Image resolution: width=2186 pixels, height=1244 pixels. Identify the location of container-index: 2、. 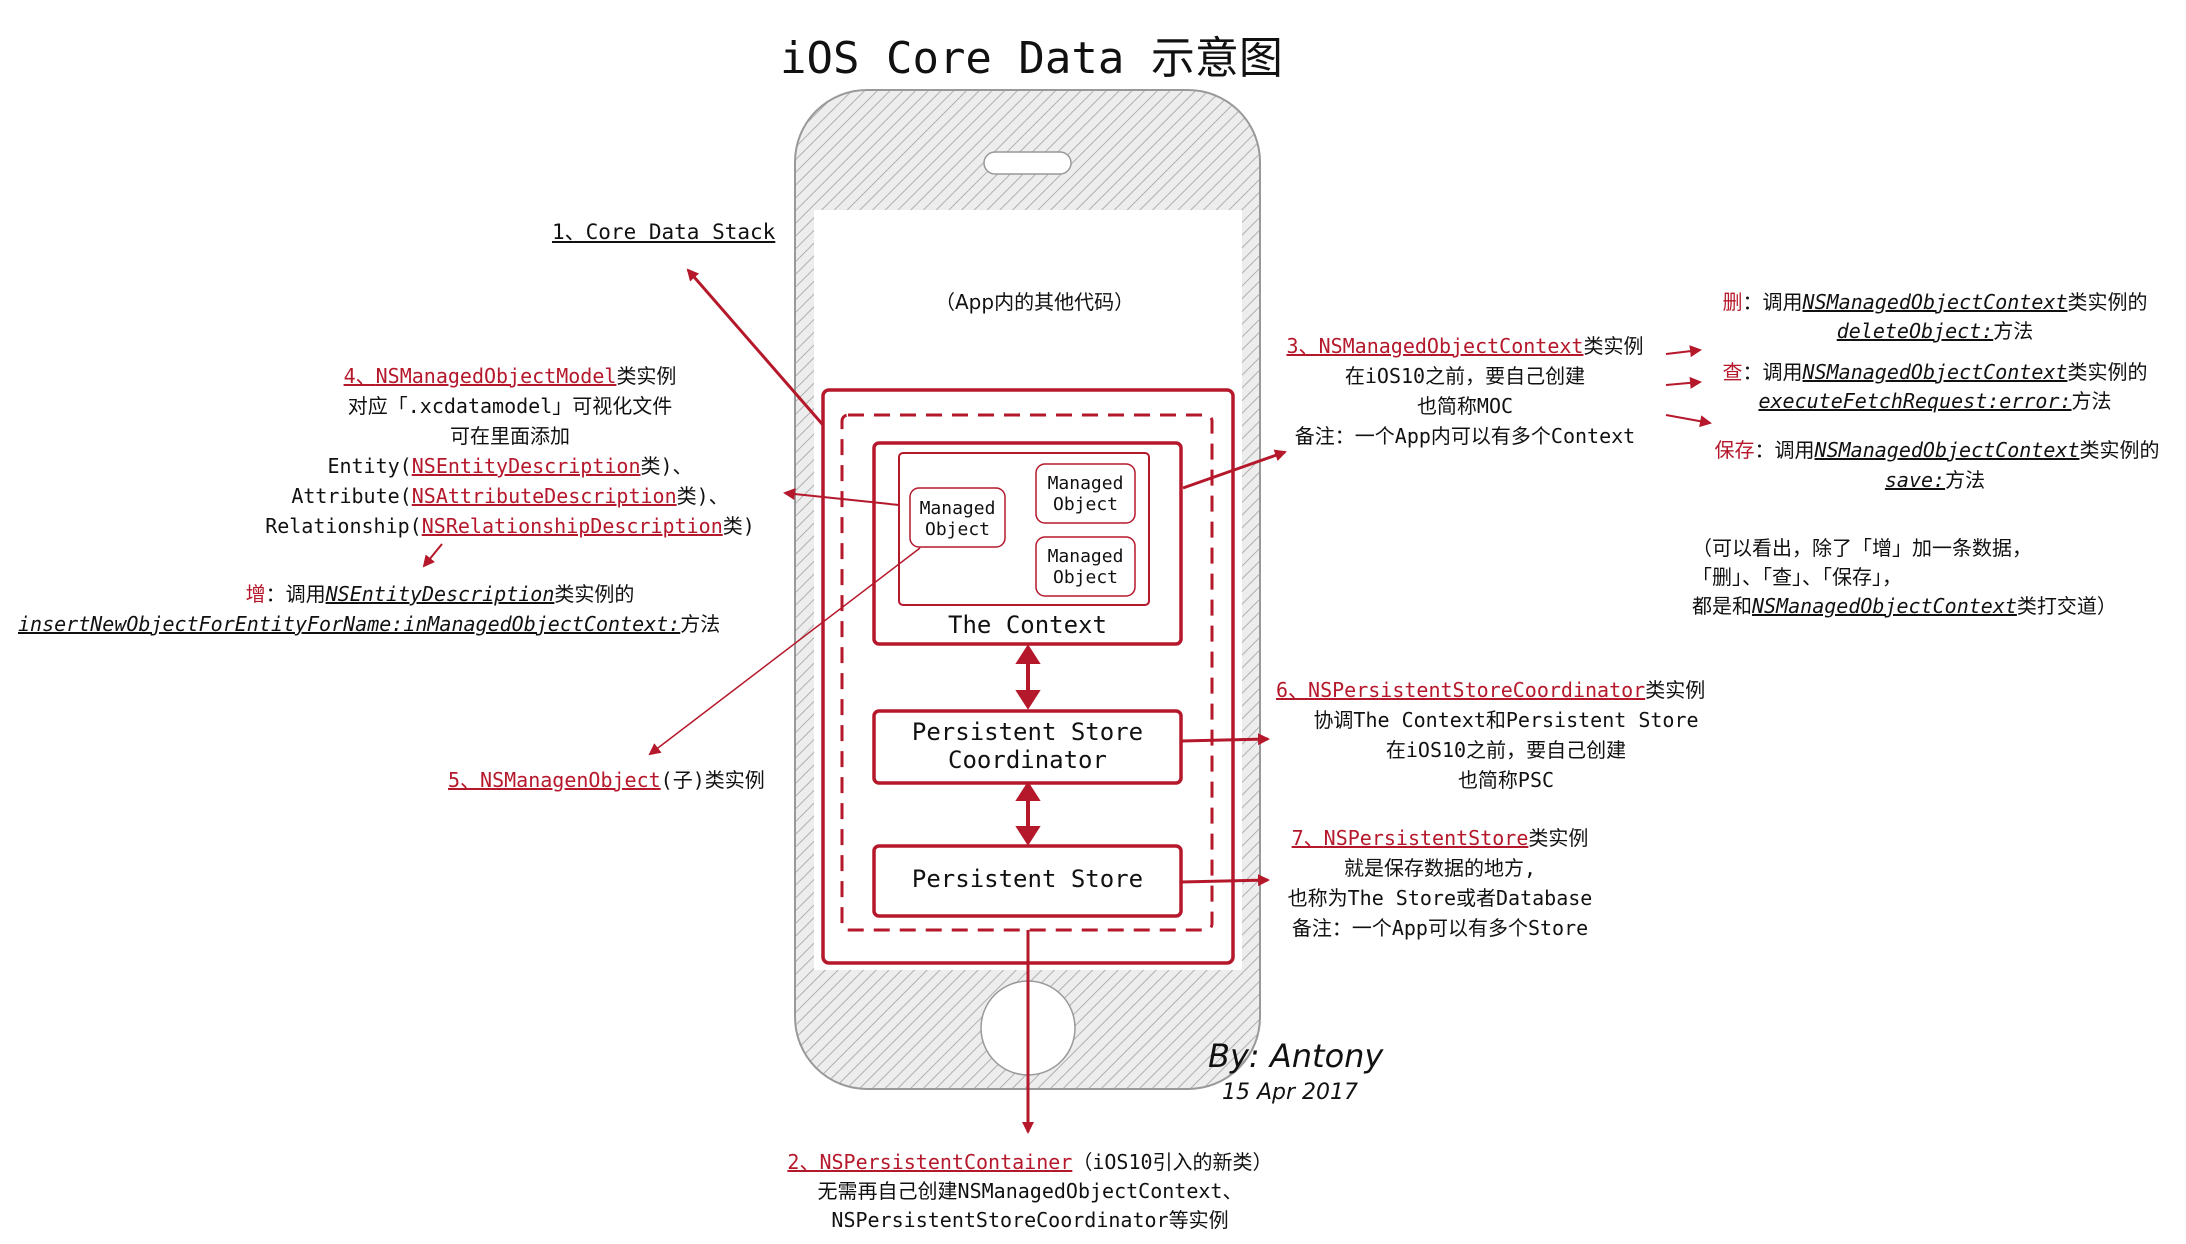
(803, 1162).